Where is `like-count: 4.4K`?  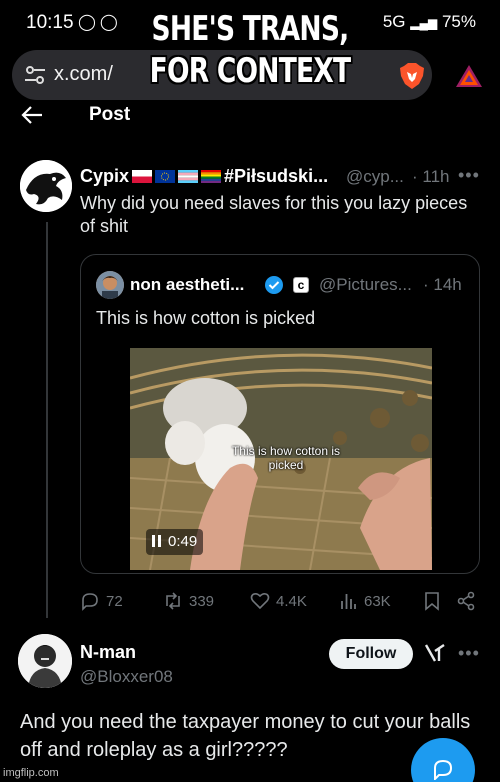
like-count: 4.4K is located at coordinates (291, 601).